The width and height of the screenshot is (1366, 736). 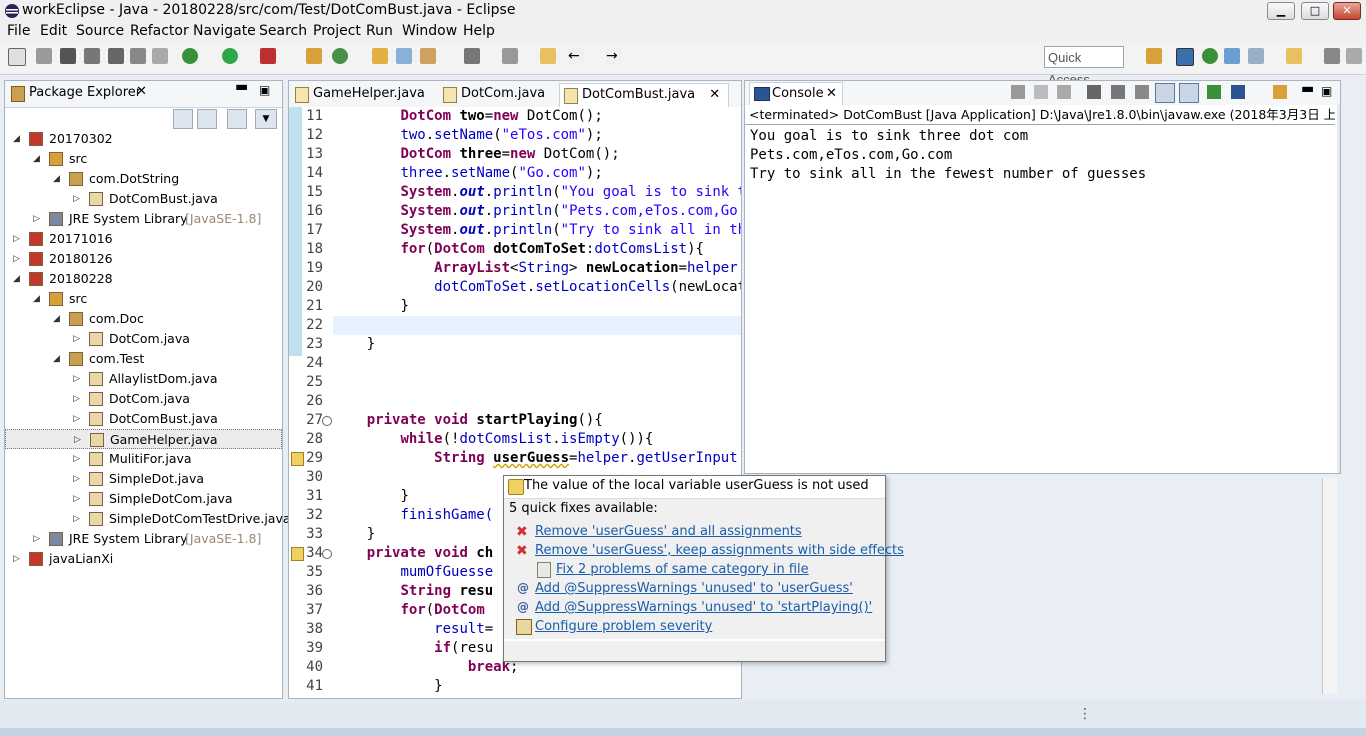 I want to click on menu-project: Project, so click(x=337, y=31).